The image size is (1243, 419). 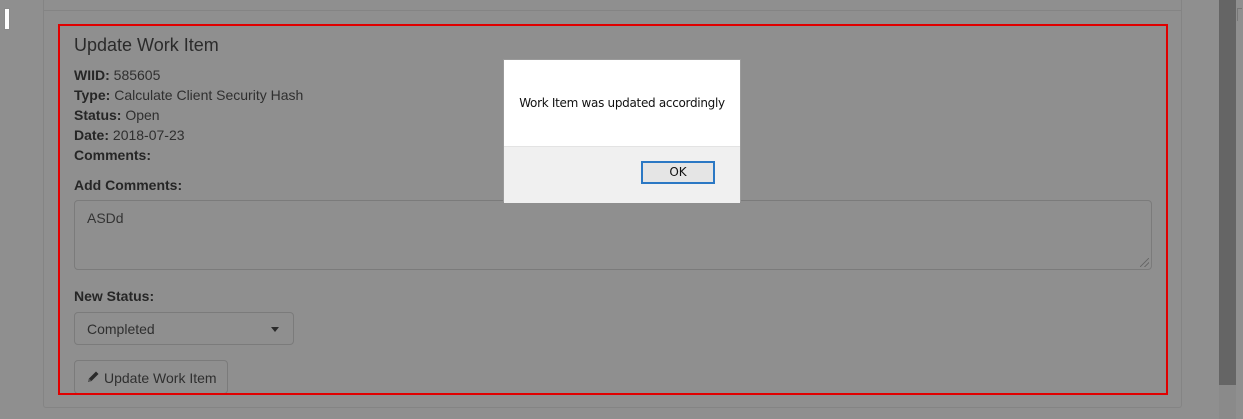 What do you see at coordinates (622, 174) in the screenshot?
I see `dialog-footer: OK` at bounding box center [622, 174].